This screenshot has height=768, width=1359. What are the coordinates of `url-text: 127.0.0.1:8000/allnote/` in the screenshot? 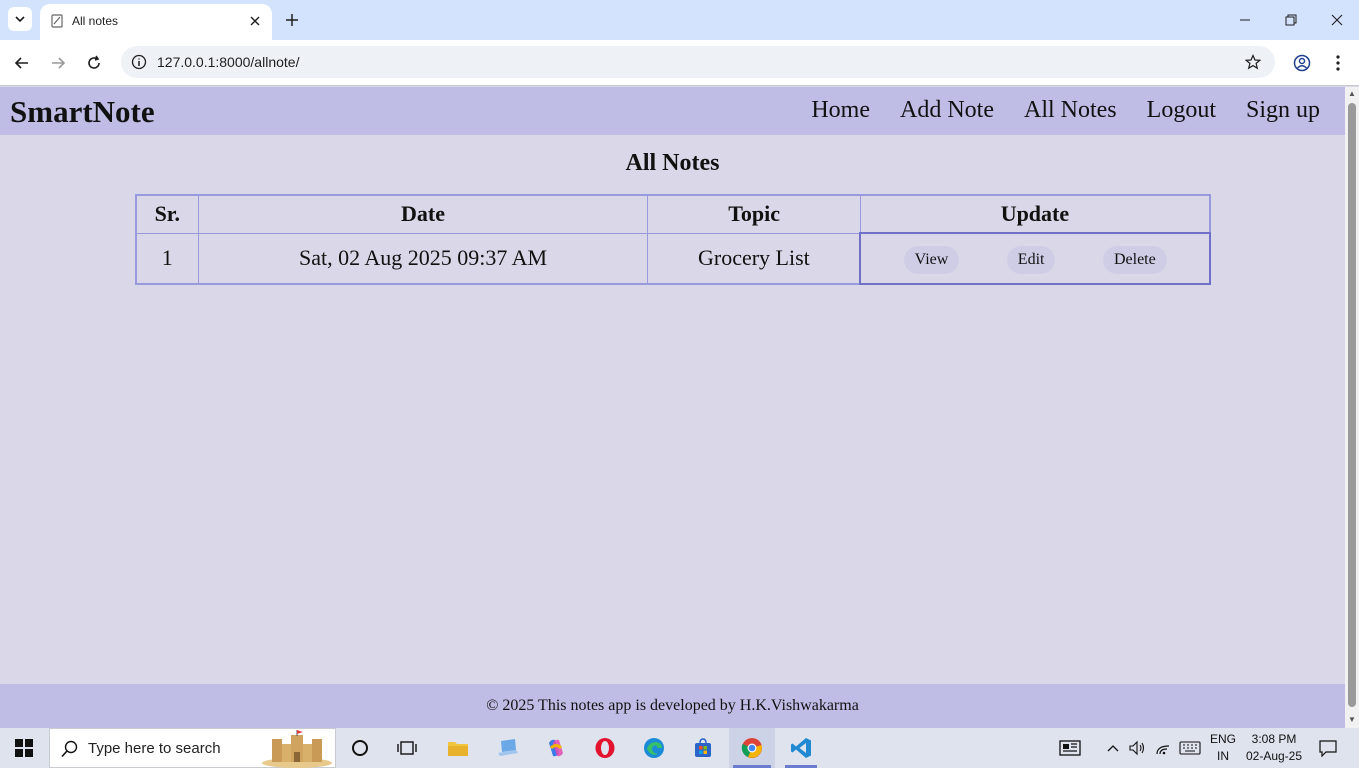 It's located at (228, 62).